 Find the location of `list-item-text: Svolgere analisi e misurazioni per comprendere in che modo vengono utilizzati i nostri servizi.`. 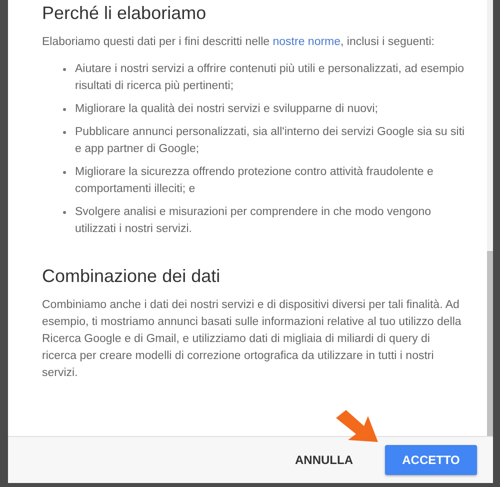

list-item-text: Svolgere analisi e misurazioni per comprendere in che modo vengono utilizzati i nostri servizi. is located at coordinates (253, 221).